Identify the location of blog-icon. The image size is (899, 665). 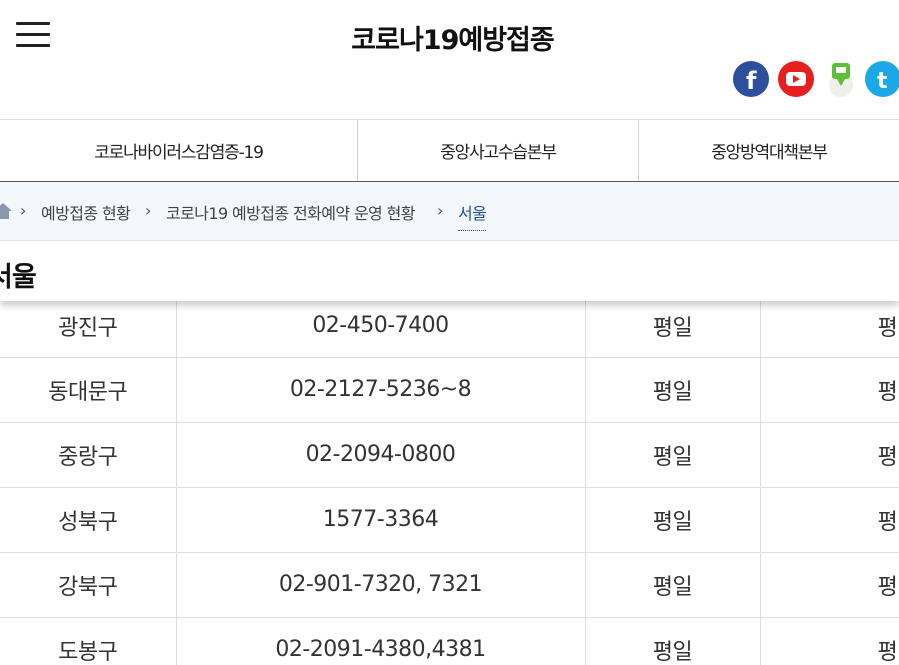
(841, 79).